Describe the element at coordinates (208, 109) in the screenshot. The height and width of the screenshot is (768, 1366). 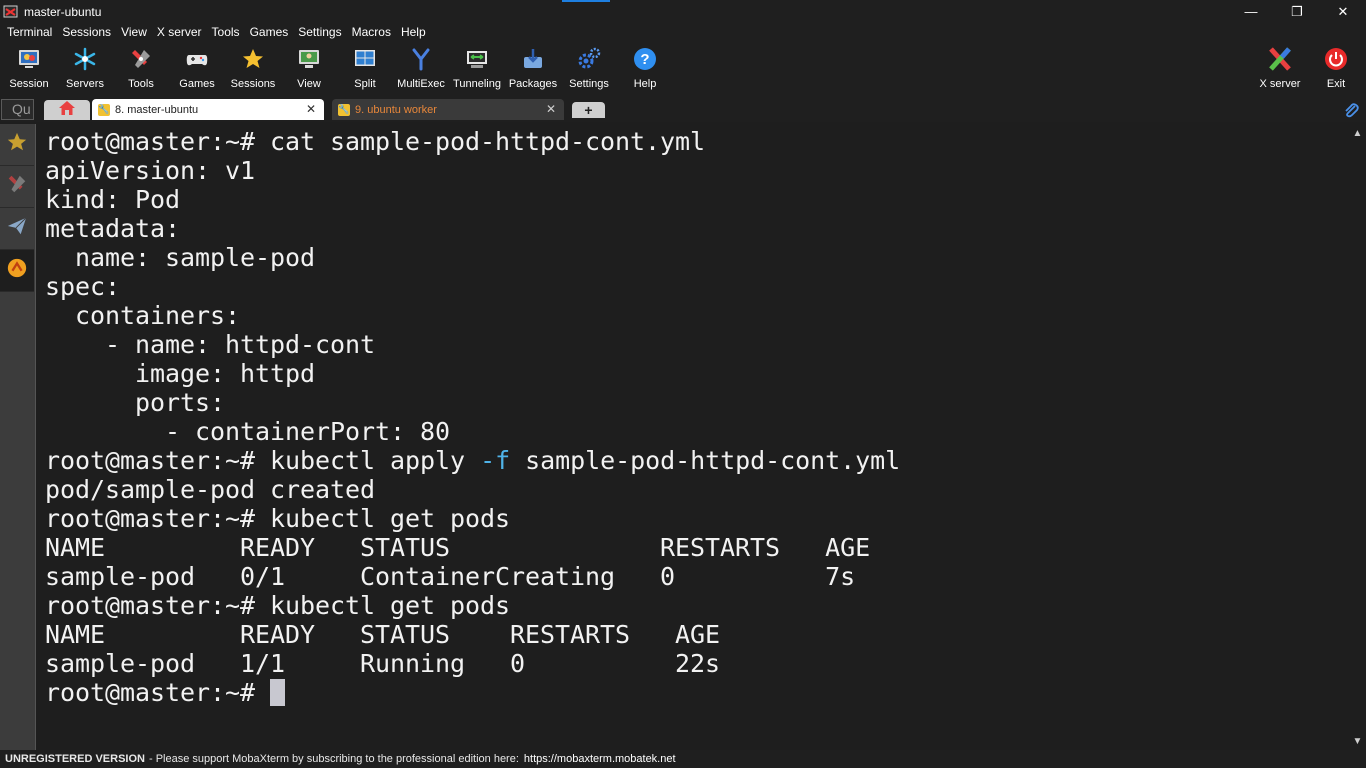
I see `tab-master-ubuntu: 🔧 8. master-ubuntu ✕` at that location.